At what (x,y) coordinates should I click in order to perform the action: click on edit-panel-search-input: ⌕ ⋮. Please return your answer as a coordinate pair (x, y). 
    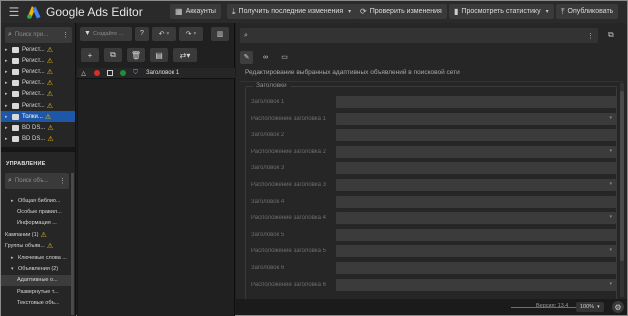
    Looking at the image, I should click on (419, 35).